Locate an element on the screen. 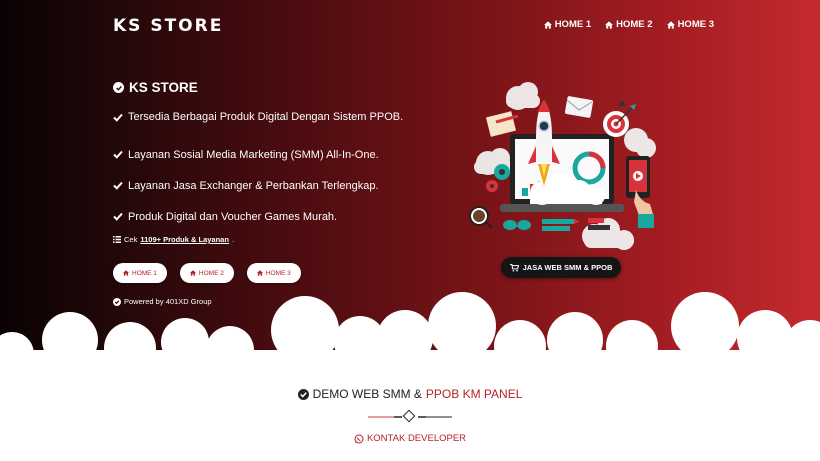 The image size is (820, 461). hero-title-text: KS STORE is located at coordinates (163, 87).